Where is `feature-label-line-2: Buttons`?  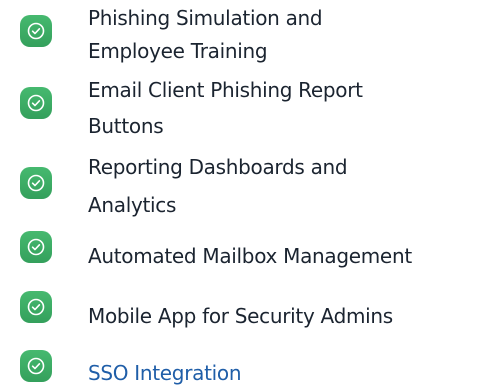
feature-label-line-2: Buttons is located at coordinates (126, 126).